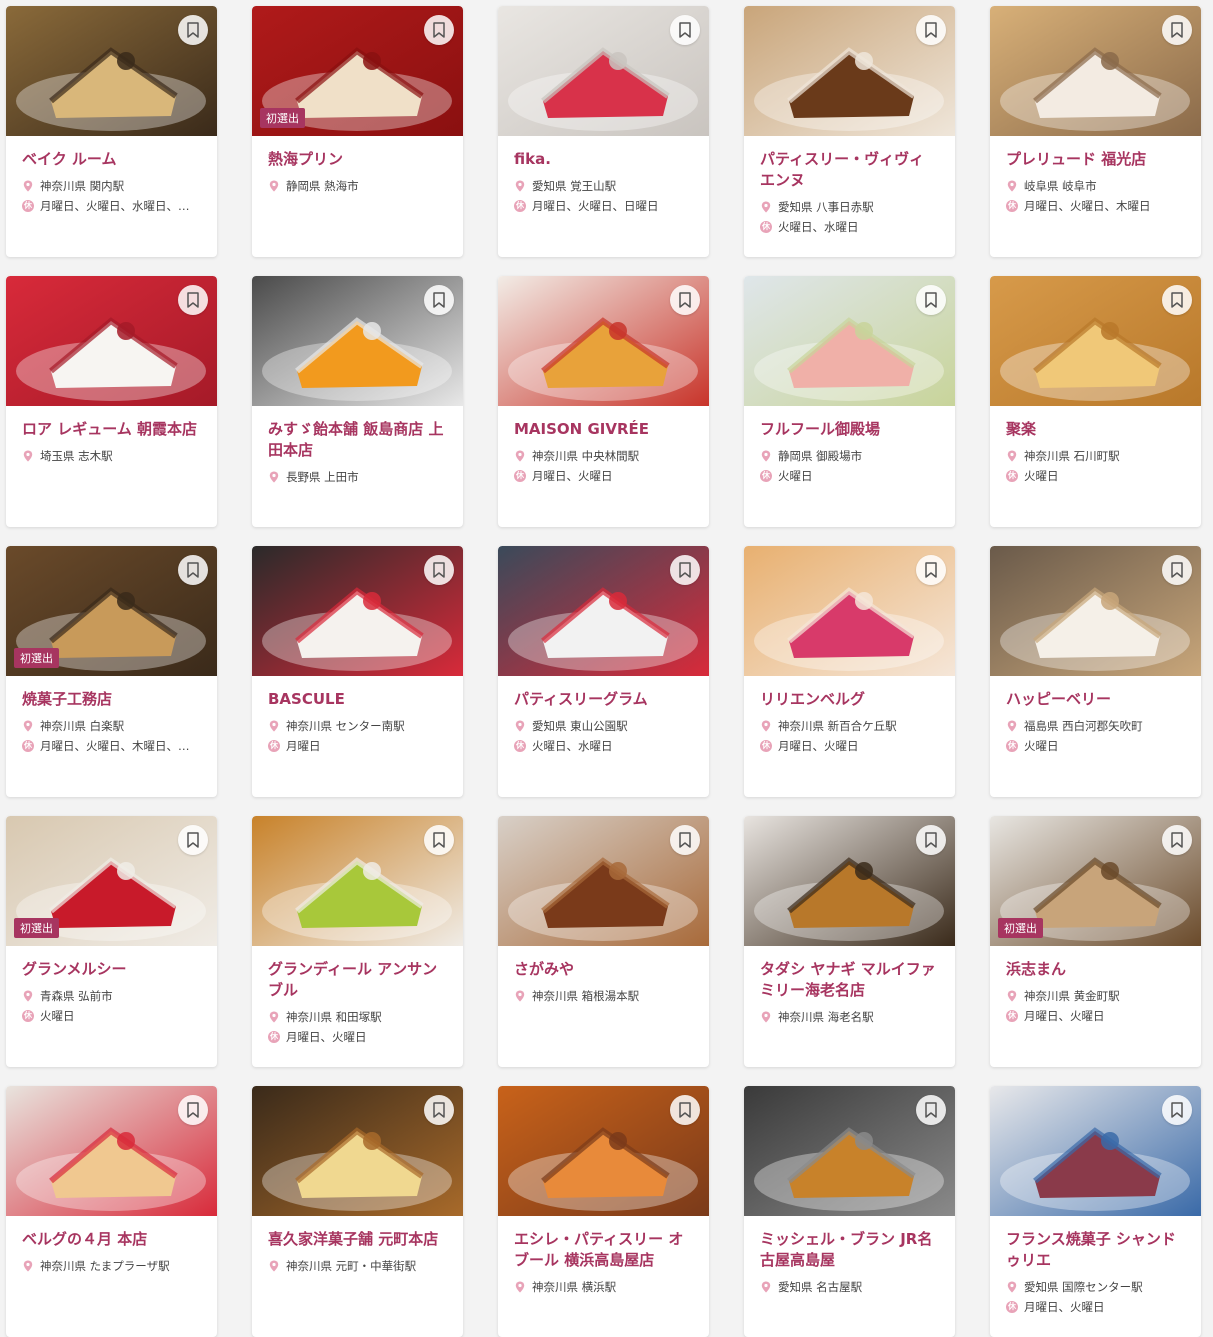 The image size is (1213, 1337). I want to click on shop-card-19: タダシ ヤナギ マルイファミリー海老名店 神奈川県 海老名駅 休, so click(849, 941).